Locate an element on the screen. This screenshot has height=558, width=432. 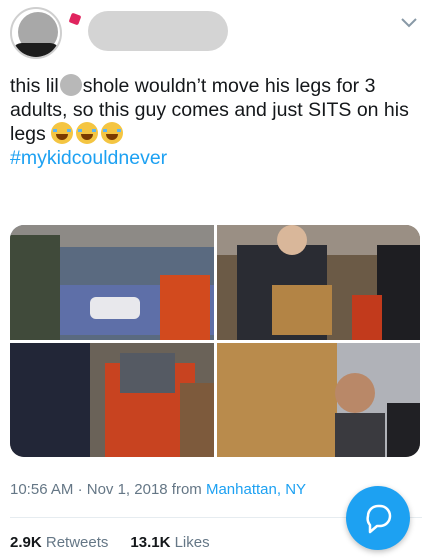
tweet-text-part1: this lil is located at coordinates (34, 86).